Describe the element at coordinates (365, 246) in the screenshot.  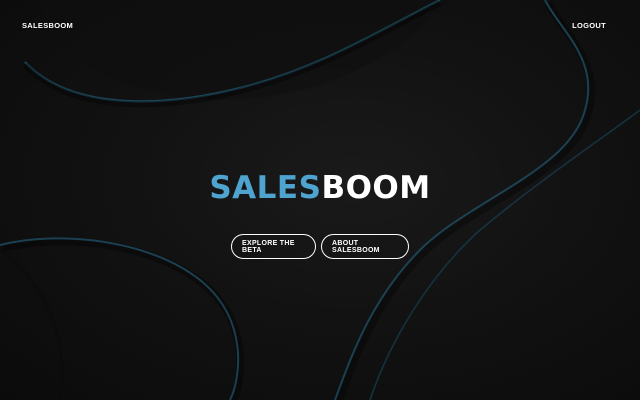
I see `about-salesboom-button: ABOUT SALESBOOM` at that location.